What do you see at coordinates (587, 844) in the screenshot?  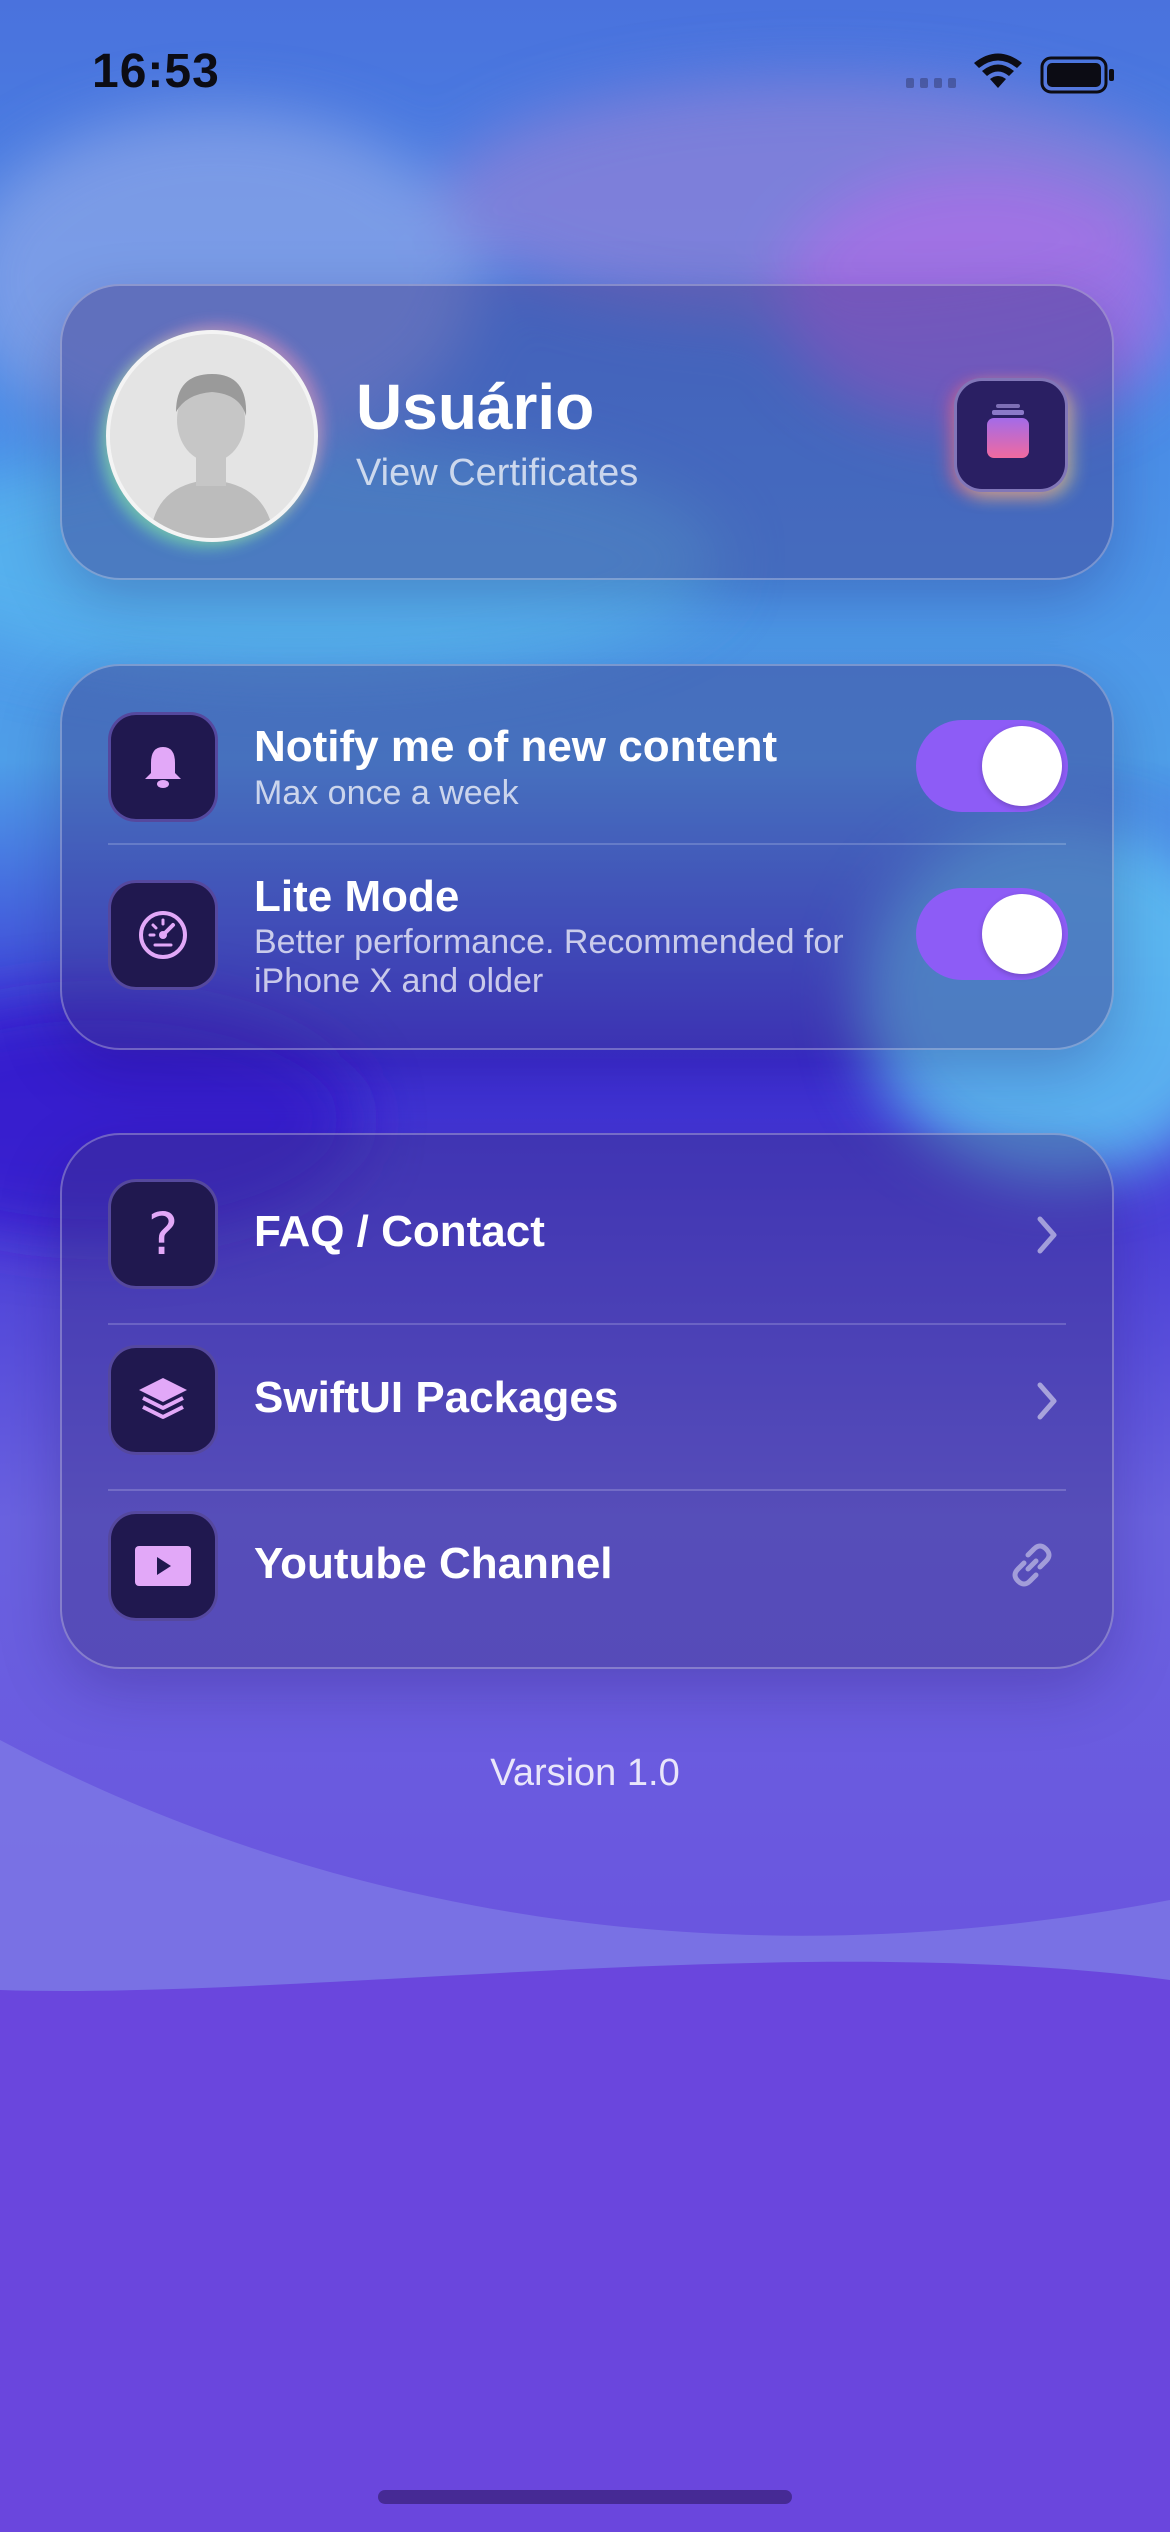 I see `divider` at bounding box center [587, 844].